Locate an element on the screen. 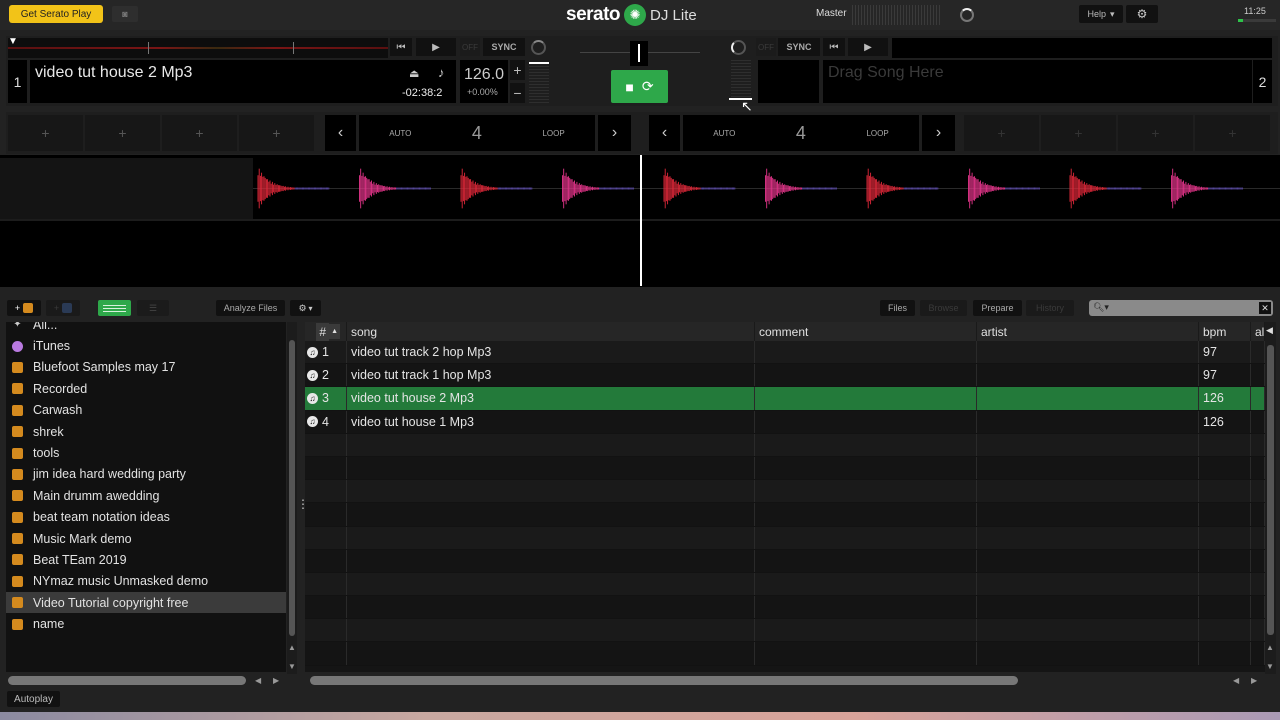 The image size is (1280, 720). sidebar-item: Bluefoot Samples may 17 is located at coordinates (146, 367).